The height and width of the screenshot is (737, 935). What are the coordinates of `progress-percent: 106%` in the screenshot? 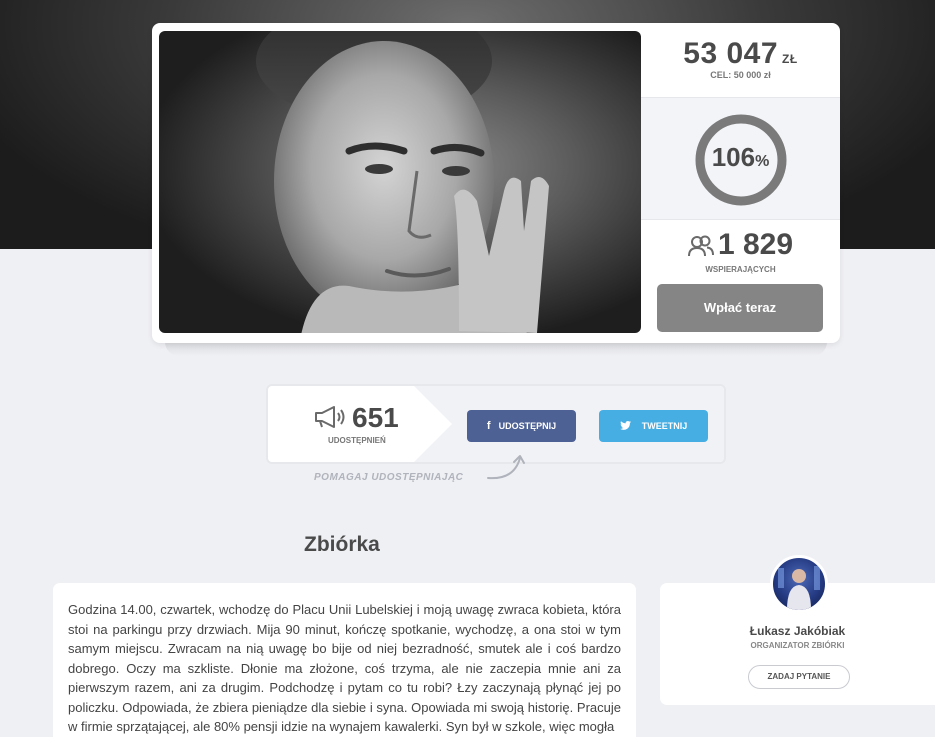 It's located at (740, 157).